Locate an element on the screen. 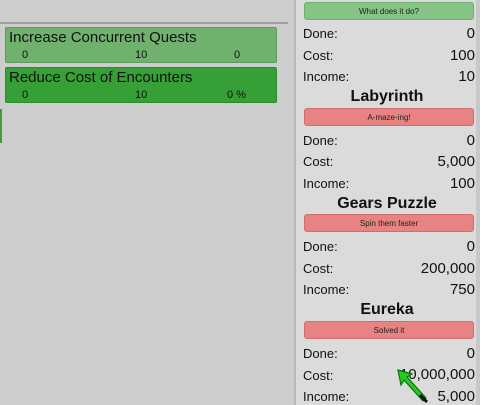  item-name-labyrinth: Labyrinth is located at coordinates (387, 96).